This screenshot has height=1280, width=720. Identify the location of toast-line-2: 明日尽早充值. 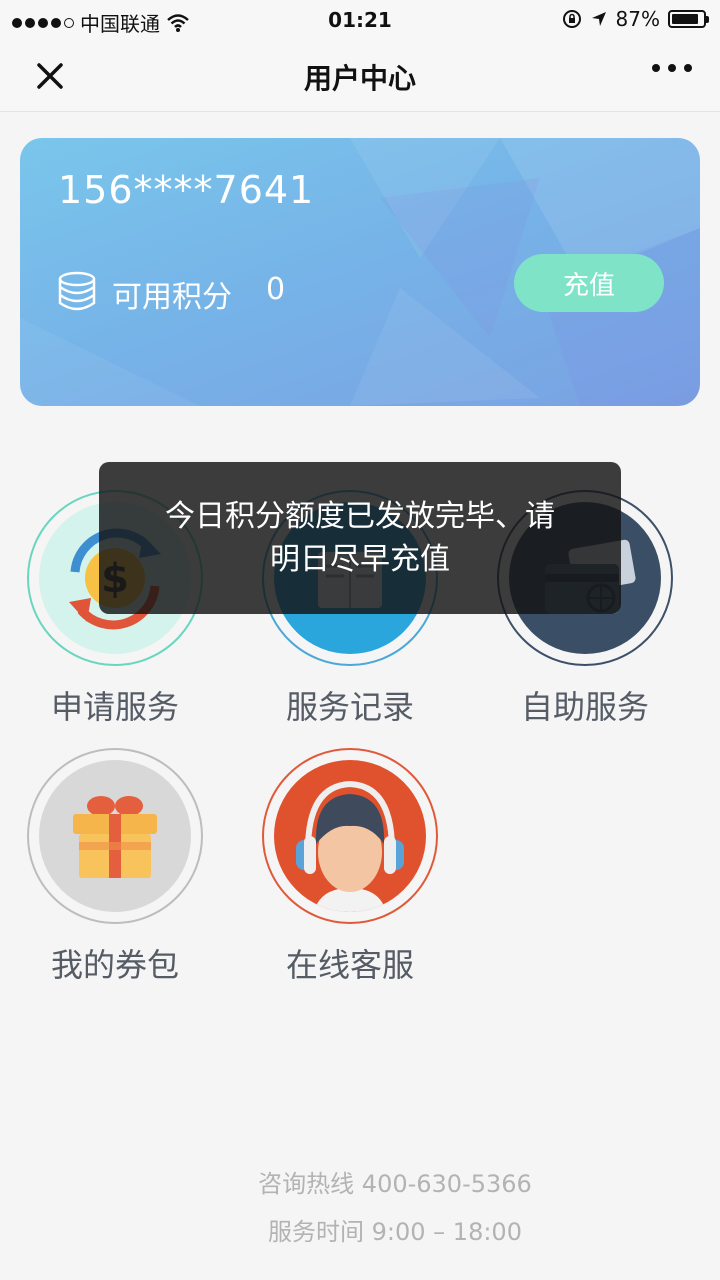
(360, 559).